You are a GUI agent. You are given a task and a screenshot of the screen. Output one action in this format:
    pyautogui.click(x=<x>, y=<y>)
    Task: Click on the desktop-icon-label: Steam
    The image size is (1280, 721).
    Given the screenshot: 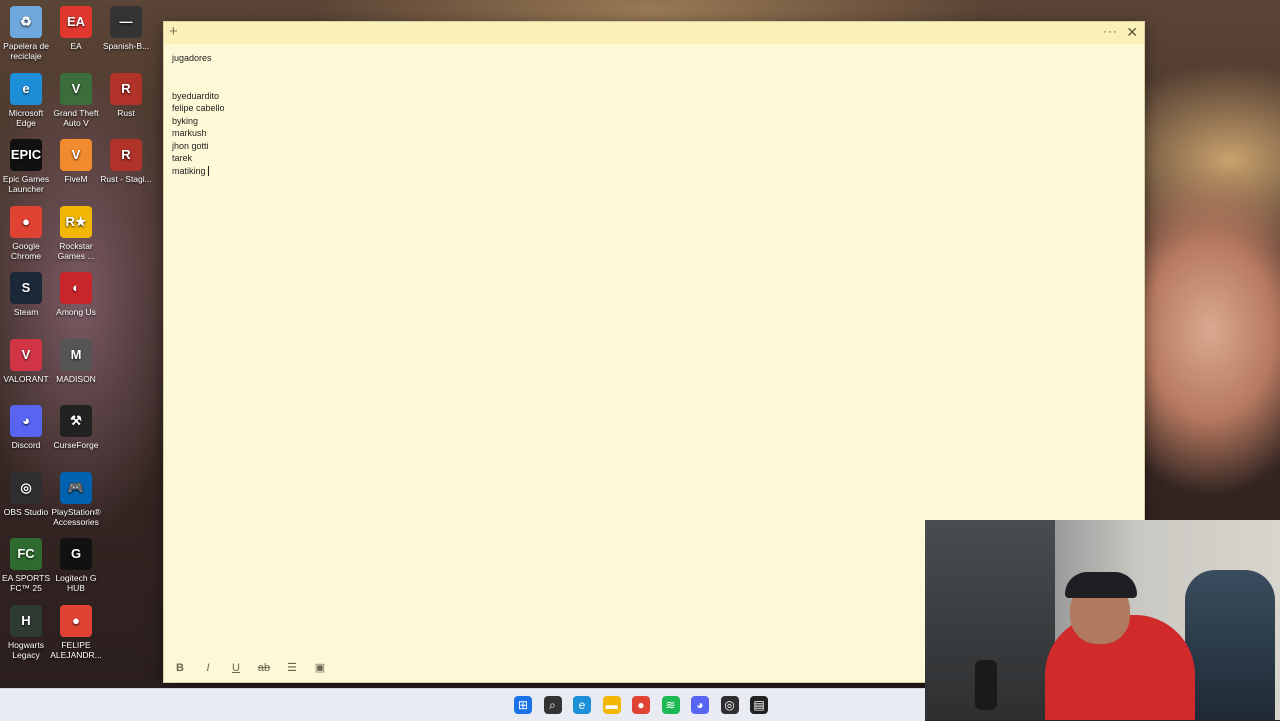 What is the action you would take?
    pyautogui.click(x=26, y=312)
    